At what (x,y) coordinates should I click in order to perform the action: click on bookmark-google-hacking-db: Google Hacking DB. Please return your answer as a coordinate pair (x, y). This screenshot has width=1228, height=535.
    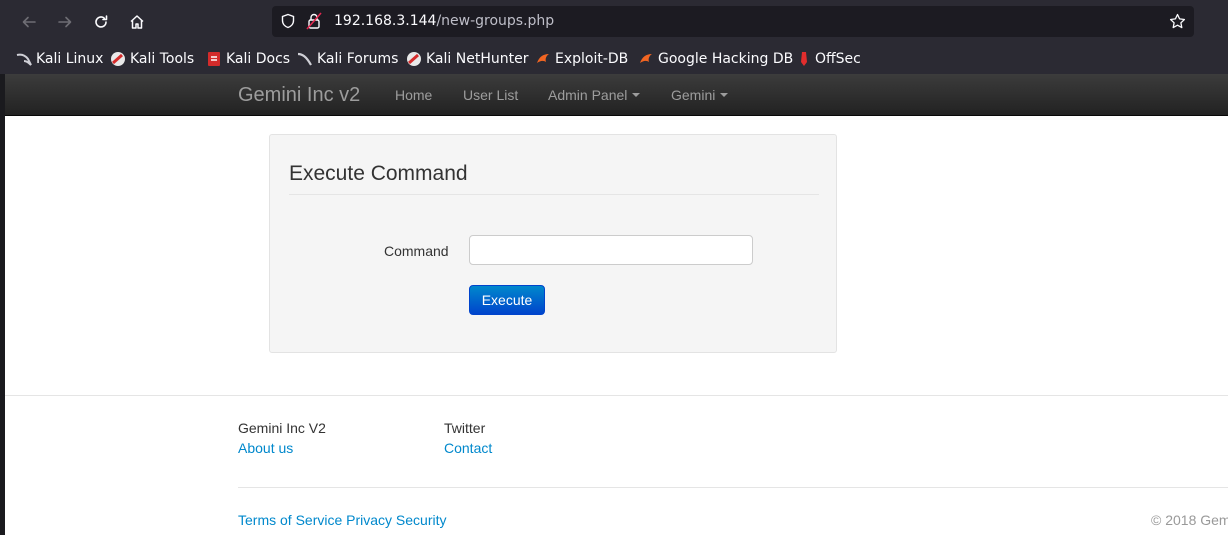
    Looking at the image, I should click on (715, 59).